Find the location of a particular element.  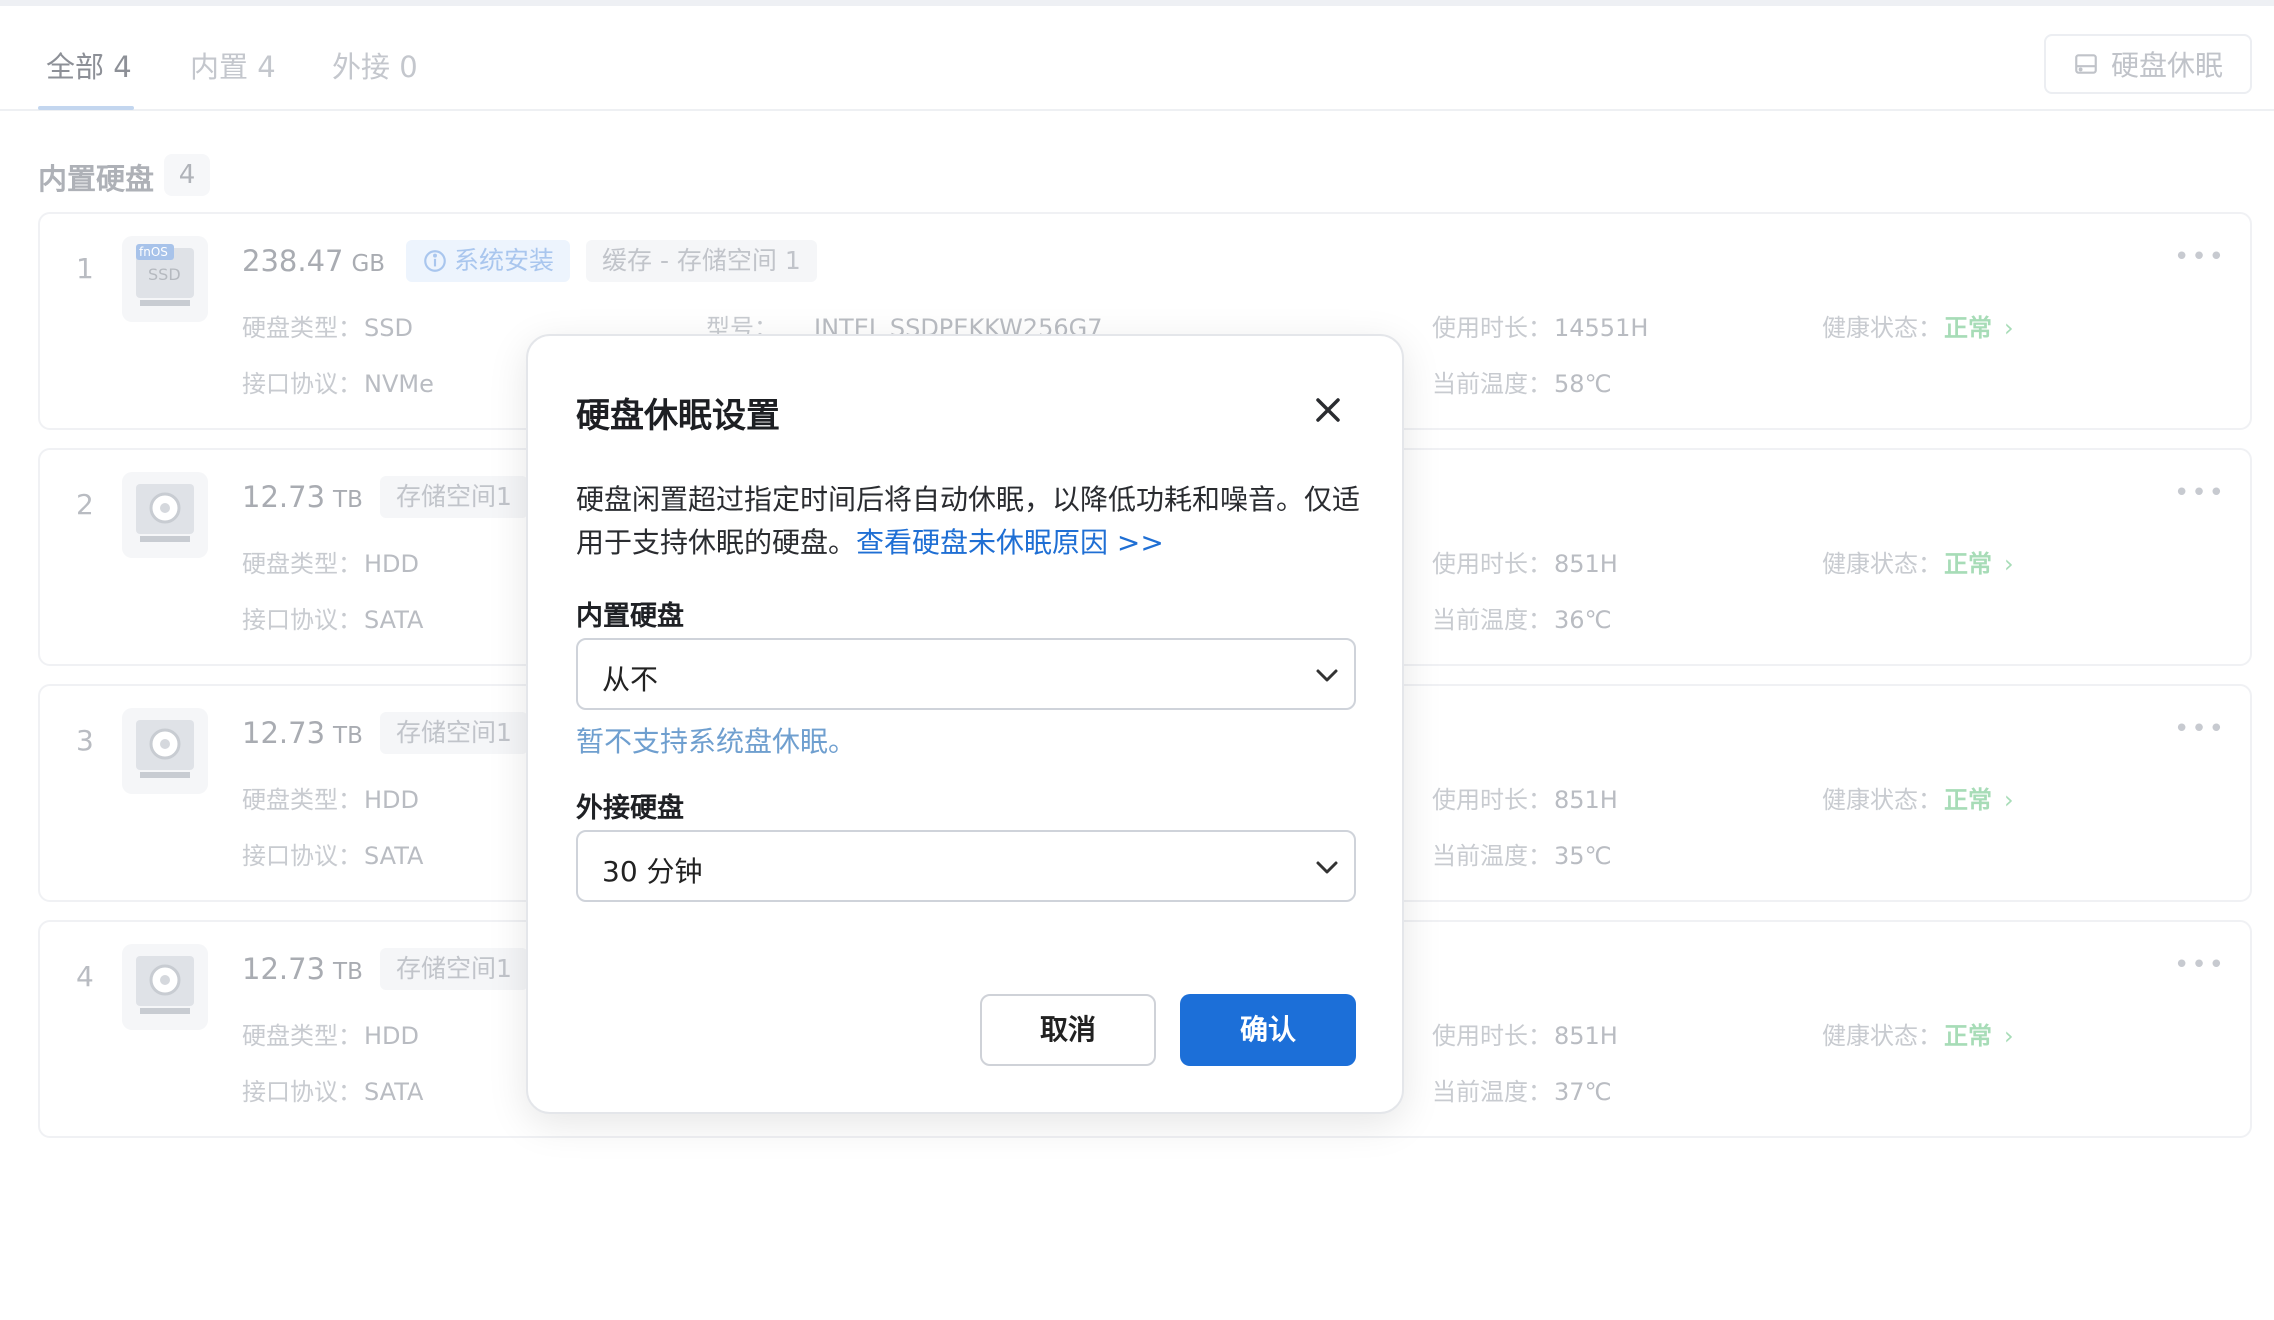

disk-temperature: 当前温度：36℃ is located at coordinates (1522, 620).